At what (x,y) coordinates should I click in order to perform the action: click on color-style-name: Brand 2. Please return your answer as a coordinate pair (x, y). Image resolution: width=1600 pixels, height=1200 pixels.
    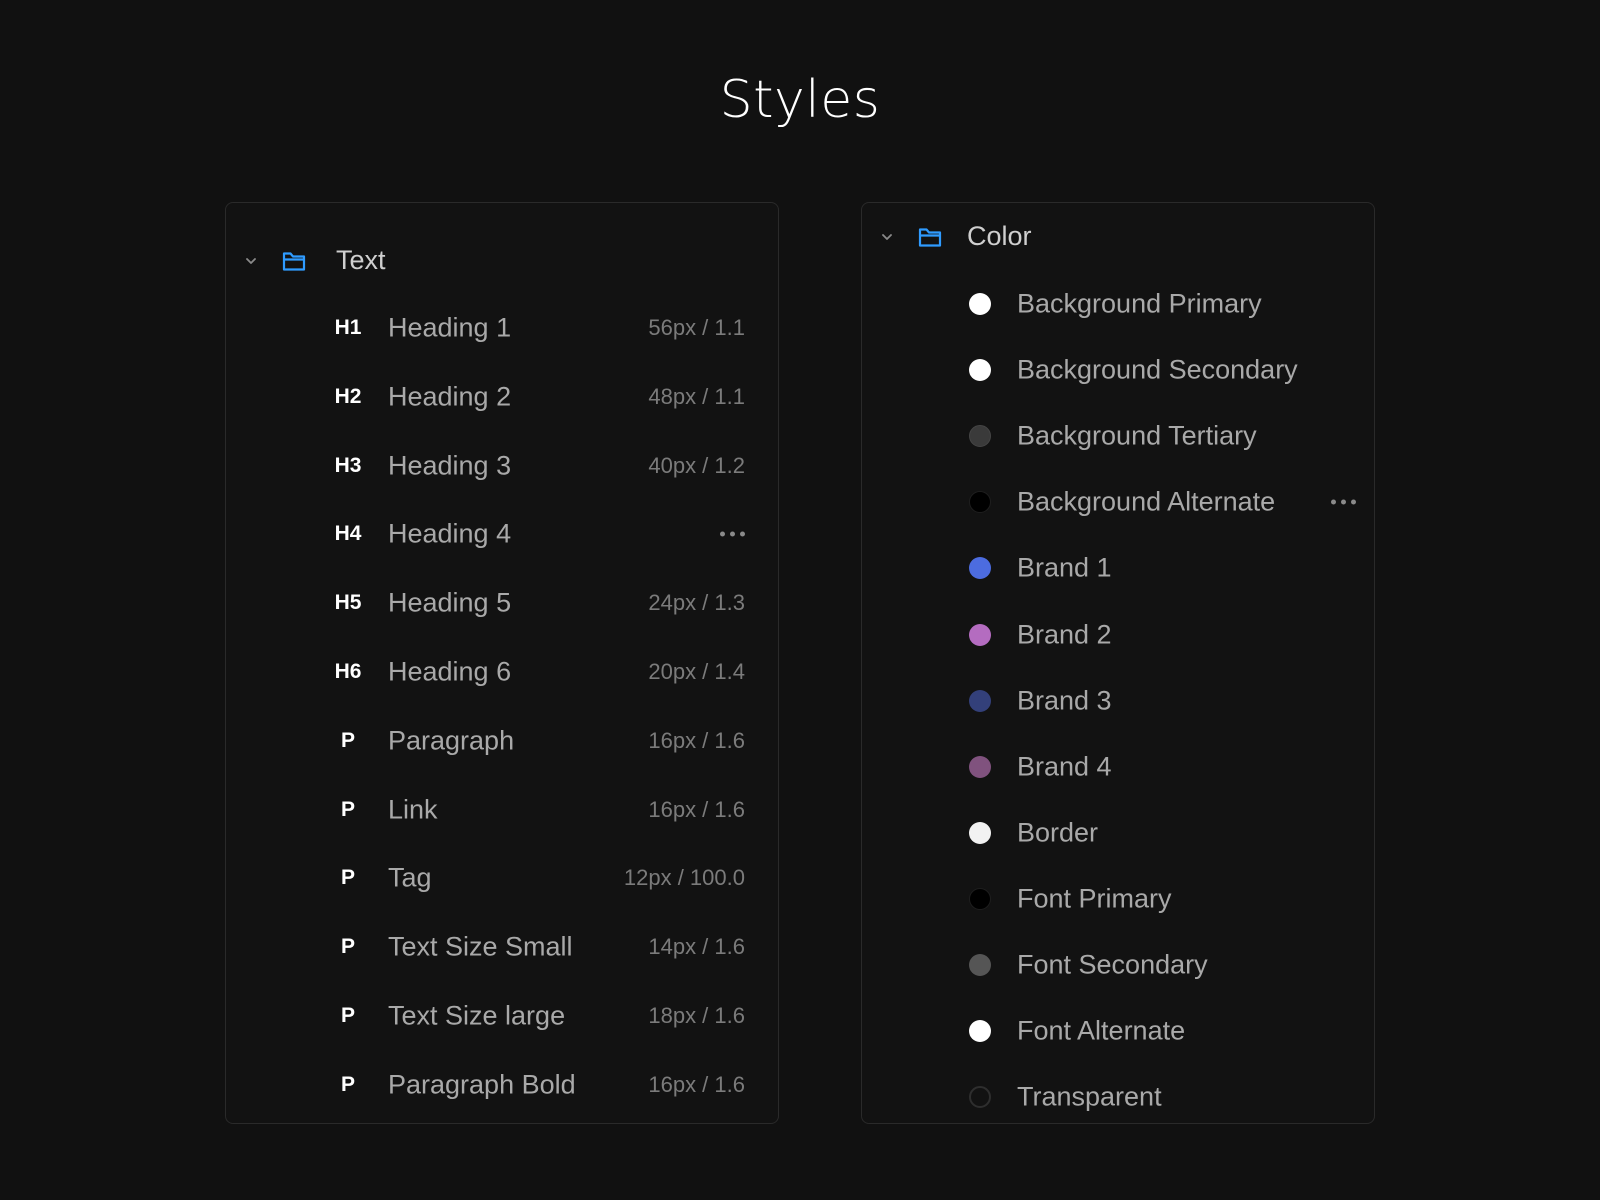
    Looking at the image, I should click on (1064, 634).